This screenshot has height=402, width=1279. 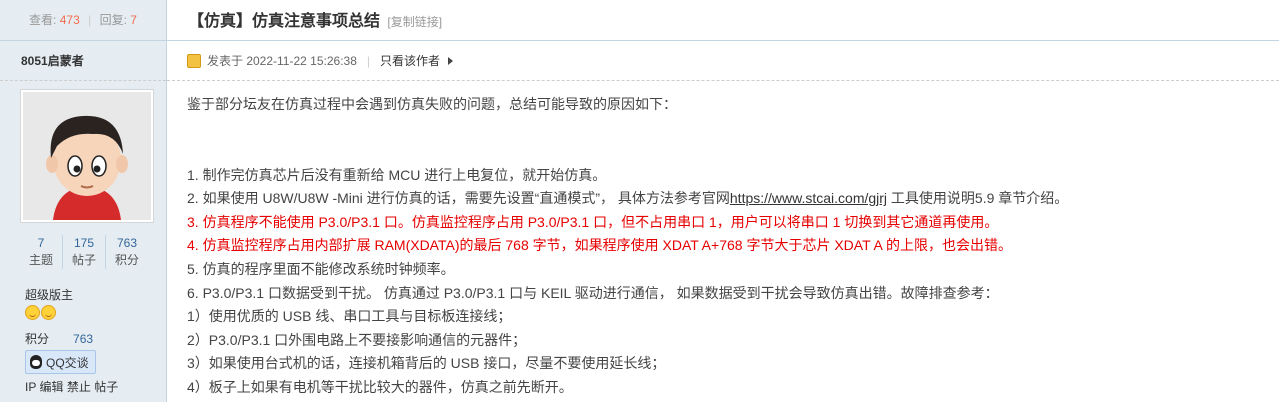 I want to click on avatar-image, so click(x=87, y=156).